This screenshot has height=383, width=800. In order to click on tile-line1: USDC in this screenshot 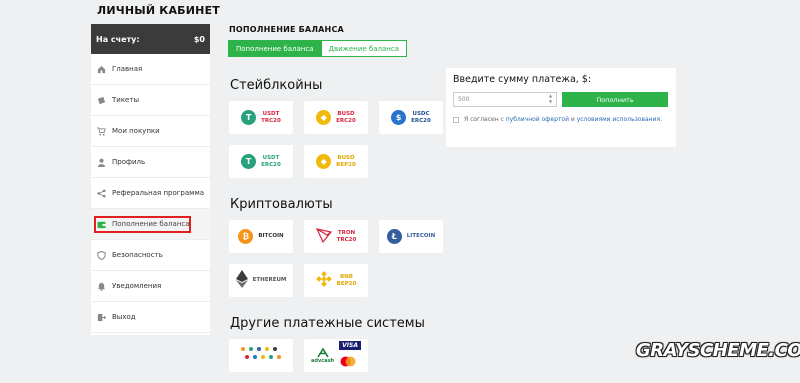, I will do `click(421, 113)`.